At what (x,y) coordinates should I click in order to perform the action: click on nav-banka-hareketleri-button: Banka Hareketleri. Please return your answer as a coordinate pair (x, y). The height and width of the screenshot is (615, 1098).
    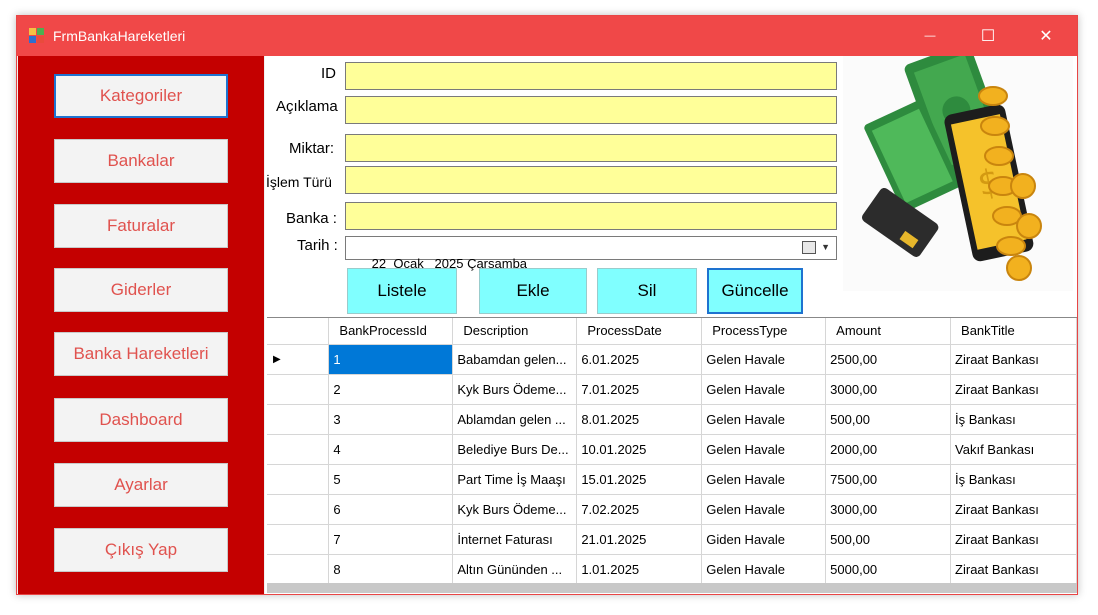
    Looking at the image, I should click on (141, 354).